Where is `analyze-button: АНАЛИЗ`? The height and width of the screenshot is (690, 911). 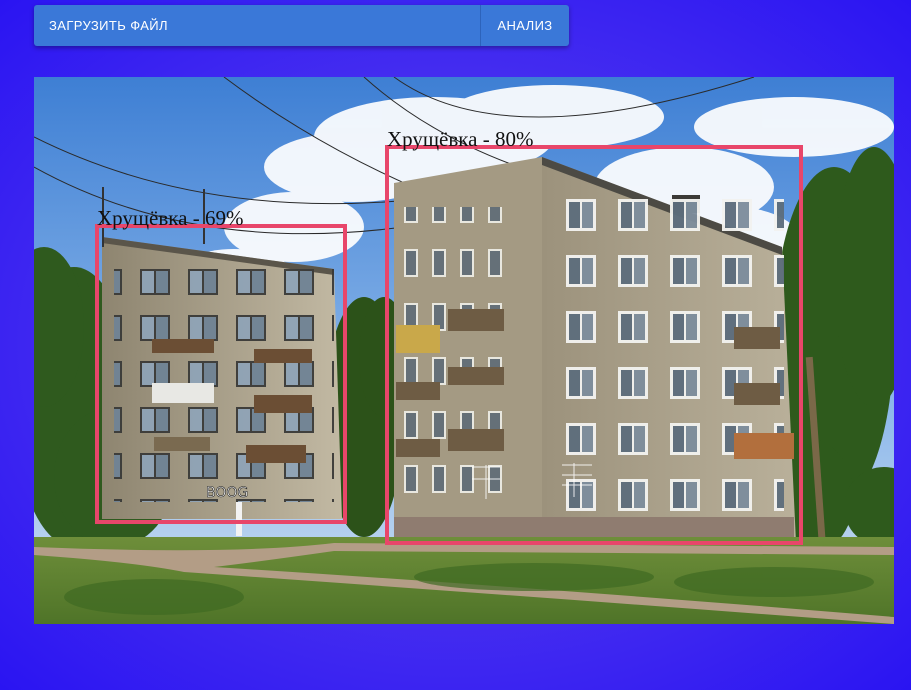
analyze-button: АНАЛИЗ is located at coordinates (525, 25).